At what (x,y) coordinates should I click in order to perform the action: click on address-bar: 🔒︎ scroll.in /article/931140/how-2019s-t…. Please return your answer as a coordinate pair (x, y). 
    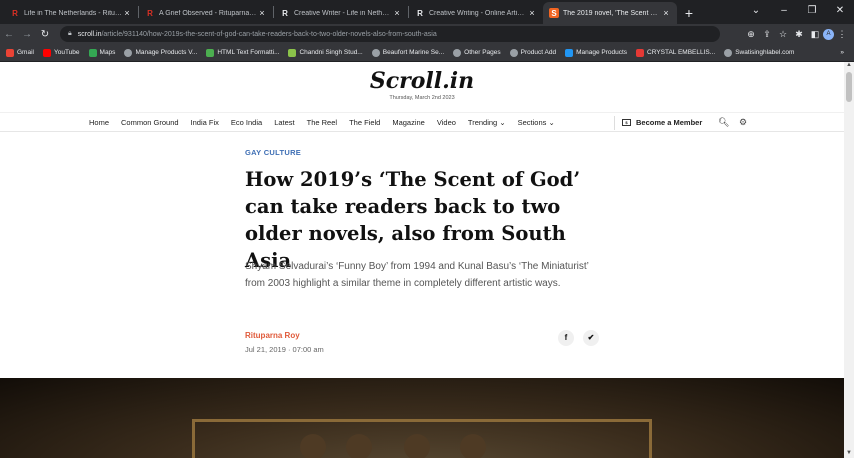
    Looking at the image, I should click on (390, 34).